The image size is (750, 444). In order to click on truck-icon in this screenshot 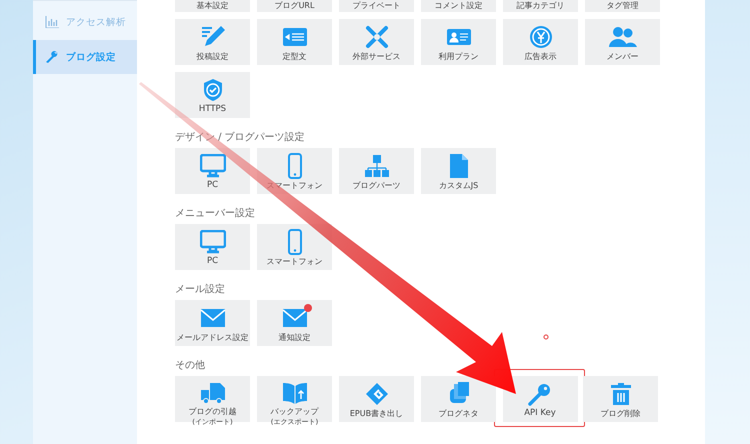, I will do `click(213, 393)`.